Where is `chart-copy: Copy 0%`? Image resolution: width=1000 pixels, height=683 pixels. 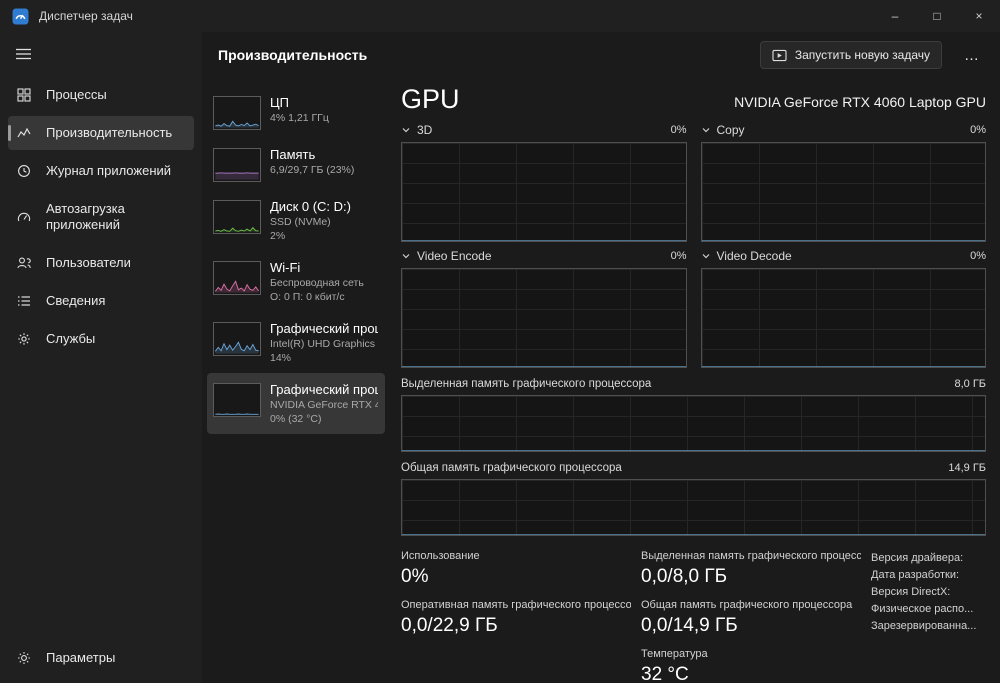
chart-copy: Copy 0% is located at coordinates (843, 179).